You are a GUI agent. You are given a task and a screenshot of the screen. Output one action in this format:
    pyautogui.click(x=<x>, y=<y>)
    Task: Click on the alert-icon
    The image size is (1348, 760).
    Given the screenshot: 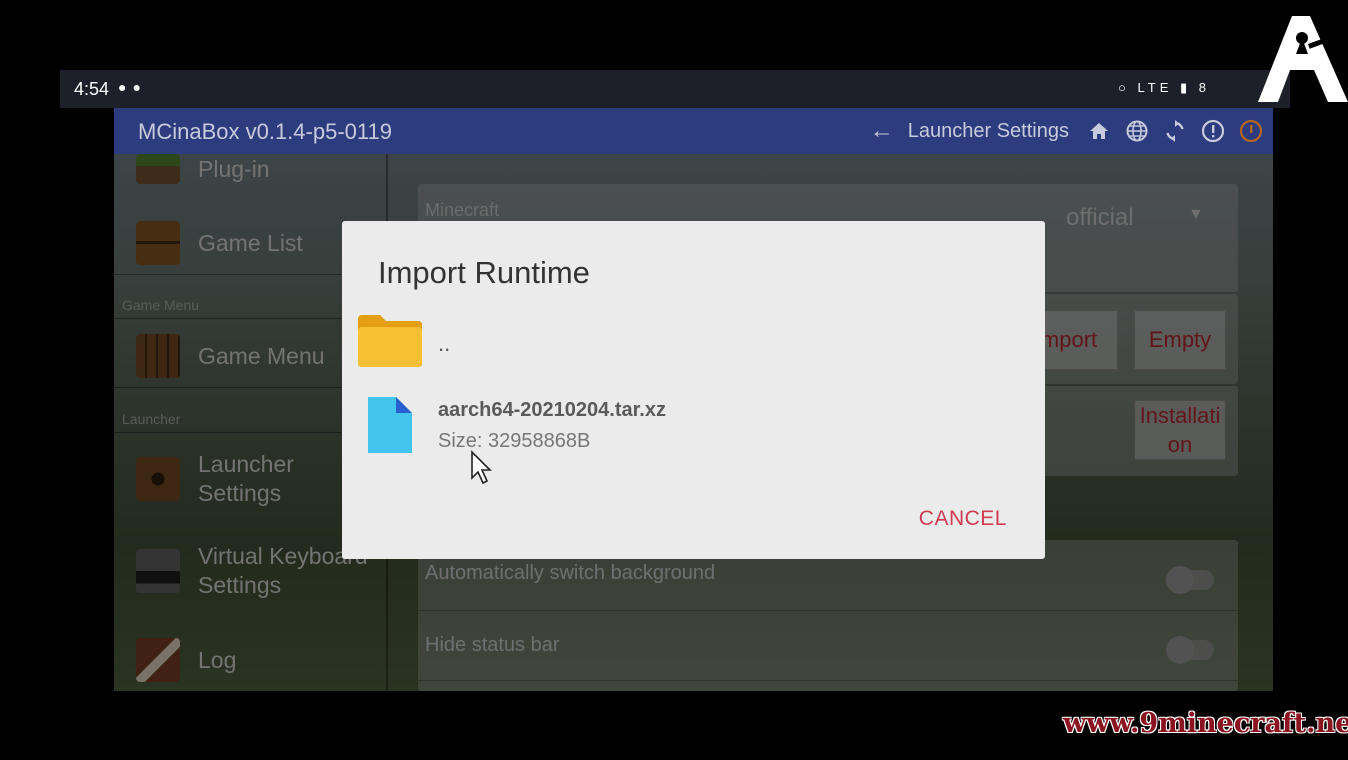 What is the action you would take?
    pyautogui.click(x=1213, y=131)
    